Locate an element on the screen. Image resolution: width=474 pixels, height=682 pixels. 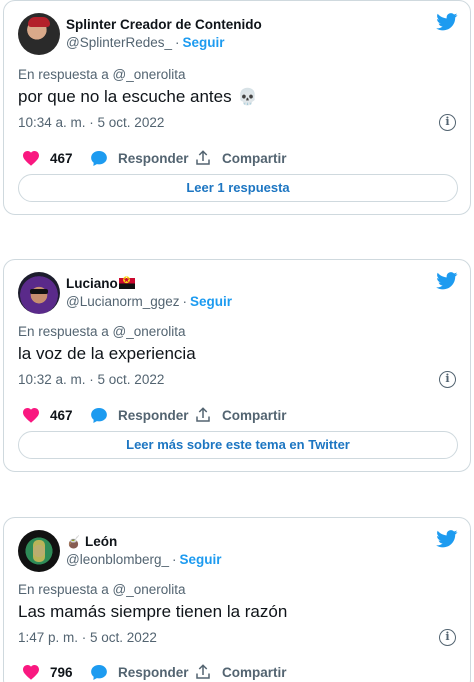
tweet-text: por que no la escuche antes 💀 is located at coordinates (138, 97).